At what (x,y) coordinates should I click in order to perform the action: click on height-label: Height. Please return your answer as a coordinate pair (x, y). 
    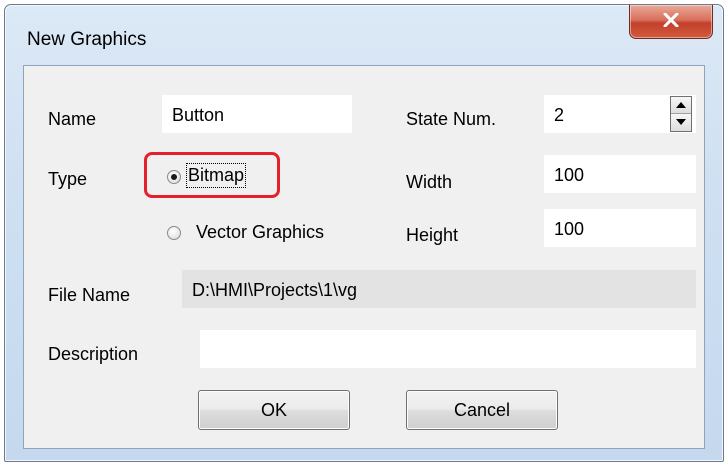
    Looking at the image, I should click on (432, 235).